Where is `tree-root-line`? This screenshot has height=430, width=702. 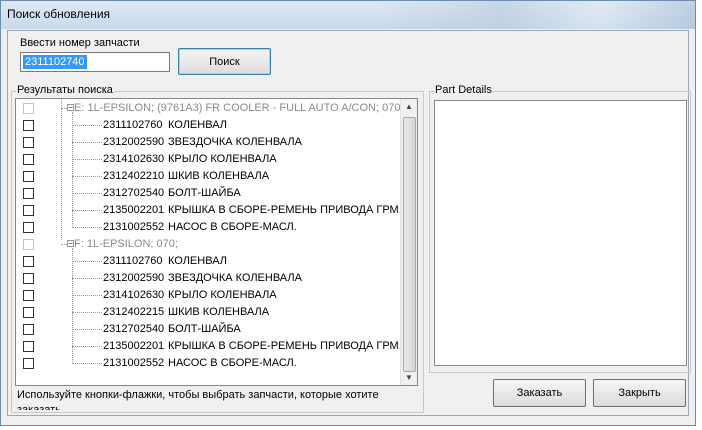 tree-root-line is located at coordinates (61, 169).